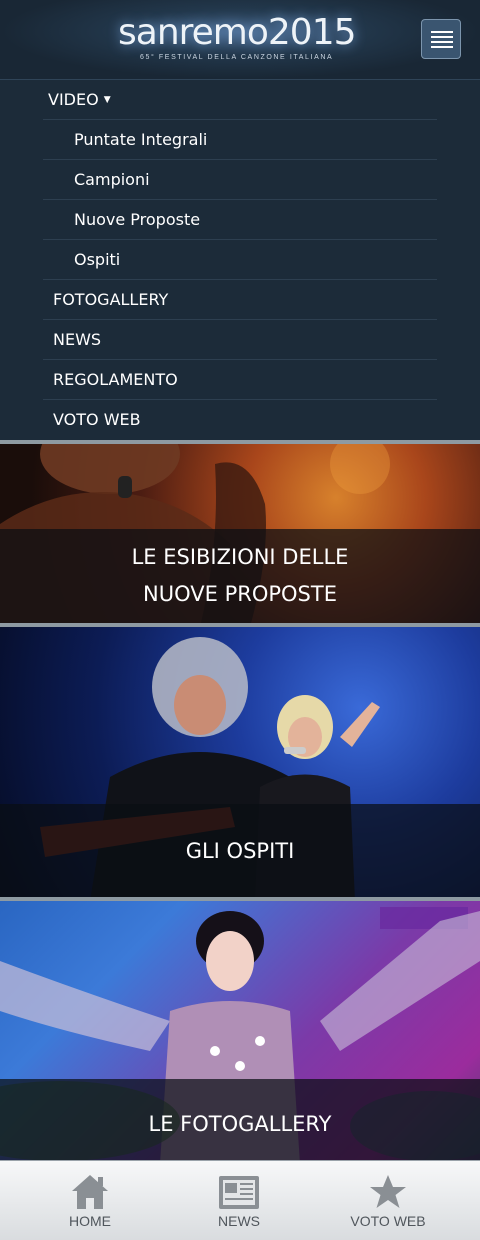 The width and height of the screenshot is (480, 1240). What do you see at coordinates (240, 1119) in the screenshot?
I see `banner-caption: LE FOTOGALLERY` at bounding box center [240, 1119].